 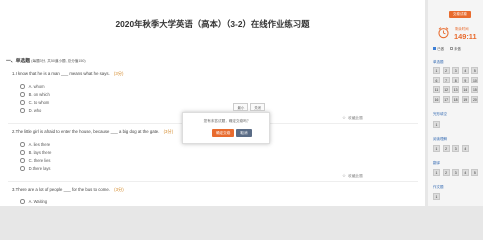 I want to click on dialog-buttons: 确定交卷 取消, so click(x=232, y=133).